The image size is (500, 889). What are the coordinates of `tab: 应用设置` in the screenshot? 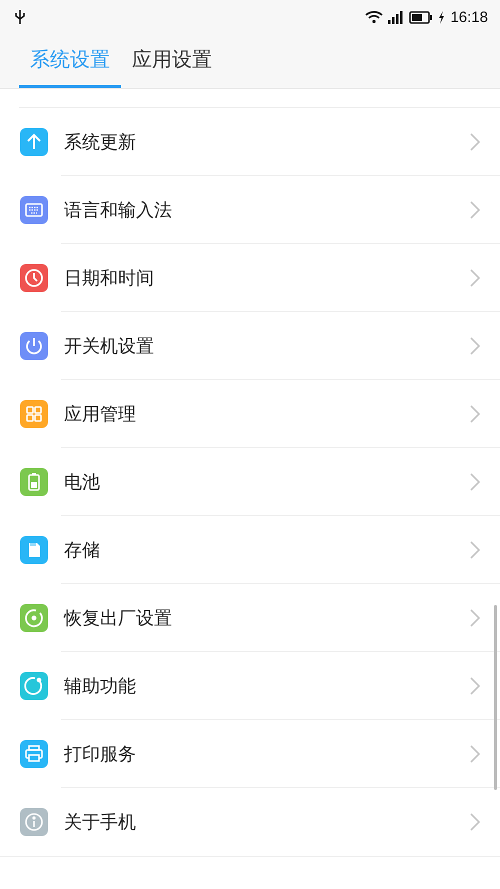 It's located at (172, 61).